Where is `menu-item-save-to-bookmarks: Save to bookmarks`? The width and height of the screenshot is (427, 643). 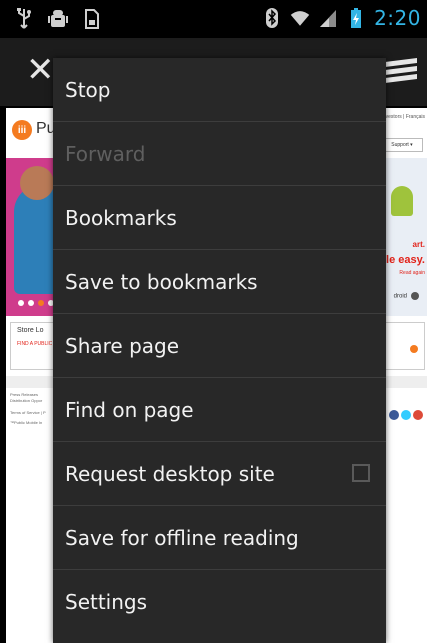
menu-item-save-to-bookmarks: Save to bookmarks is located at coordinates (219, 282).